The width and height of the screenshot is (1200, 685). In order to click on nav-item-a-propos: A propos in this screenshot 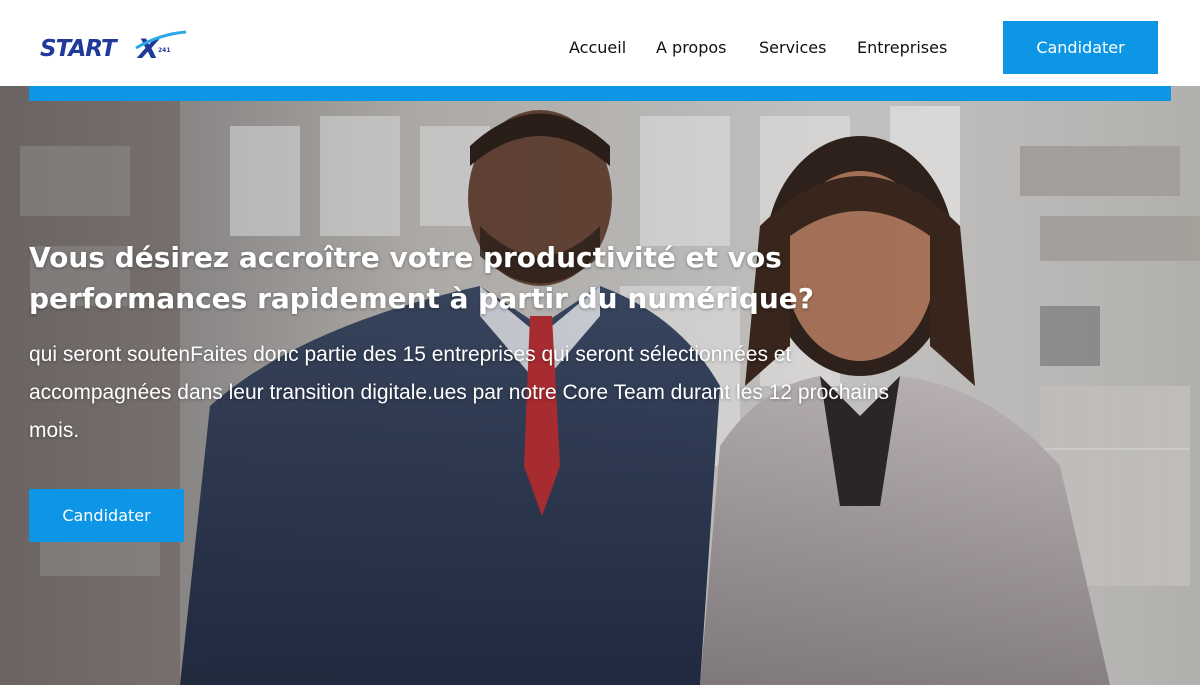, I will do `click(691, 48)`.